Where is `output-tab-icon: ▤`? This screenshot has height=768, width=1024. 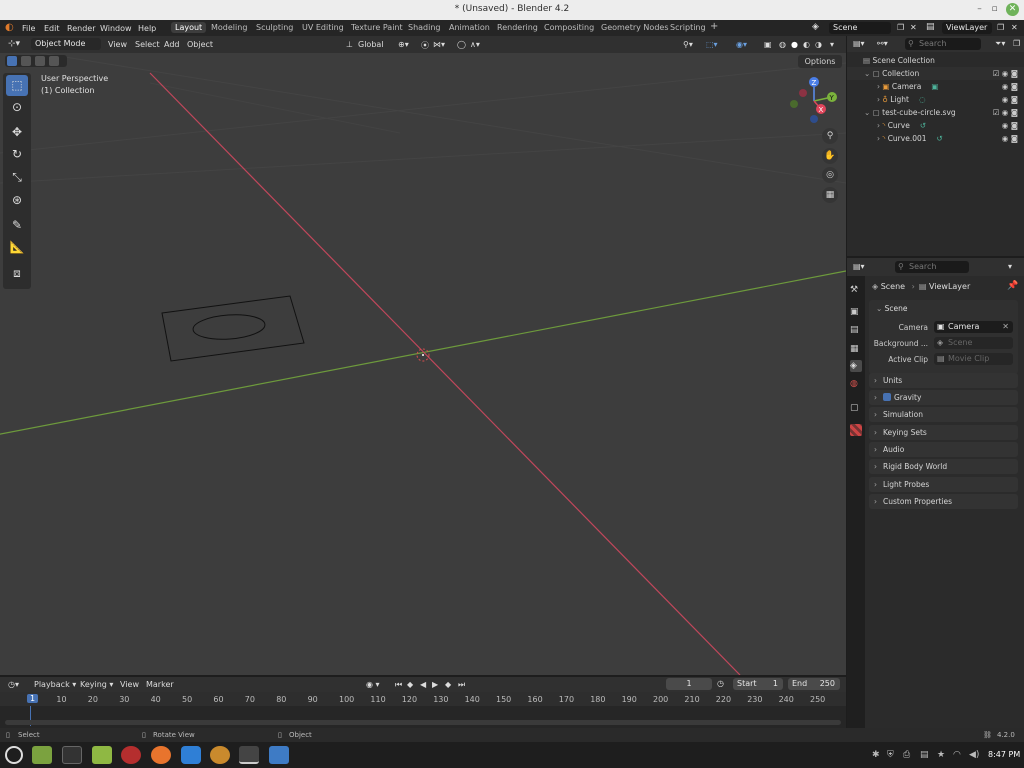
output-tab-icon: ▤ is located at coordinates (856, 330).